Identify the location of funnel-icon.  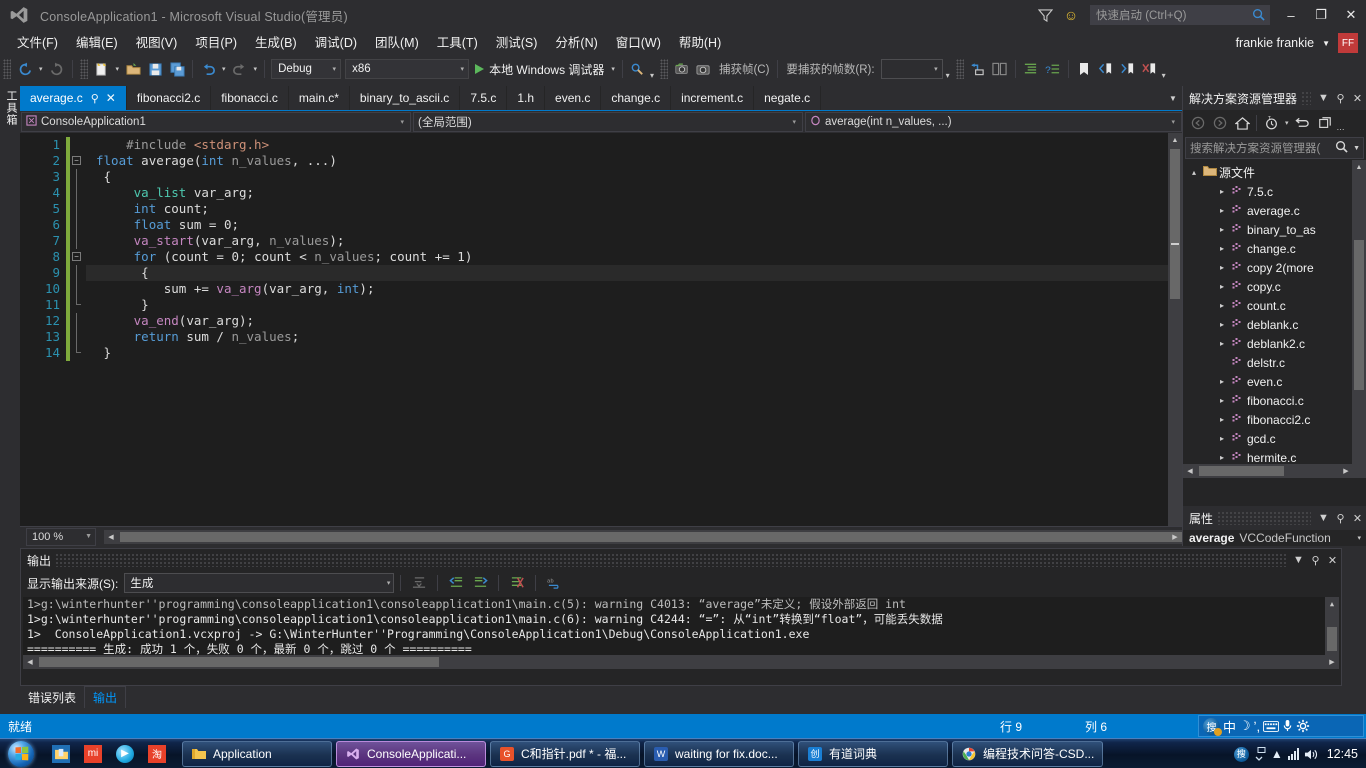
(1045, 15).